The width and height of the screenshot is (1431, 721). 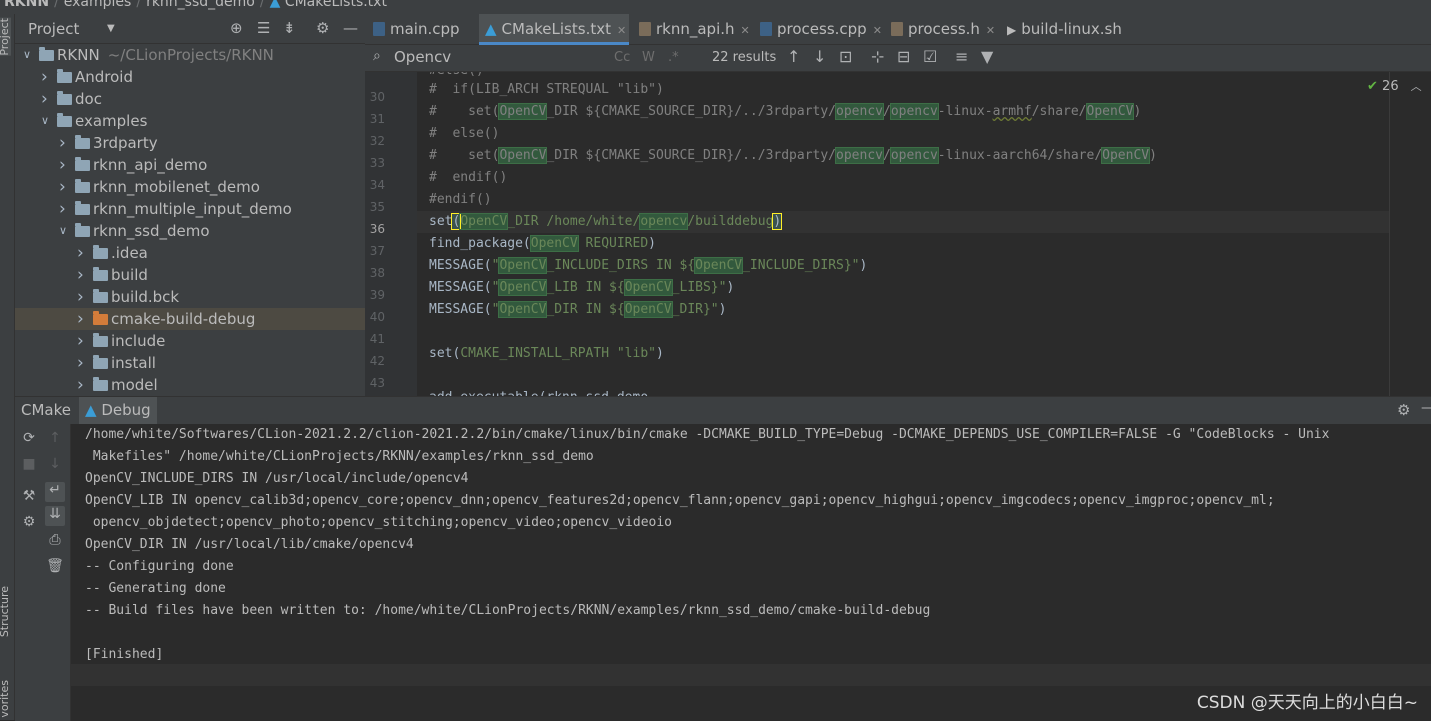 I want to click on breadcrumb-item: rknn_ssd_demo, so click(x=200, y=5).